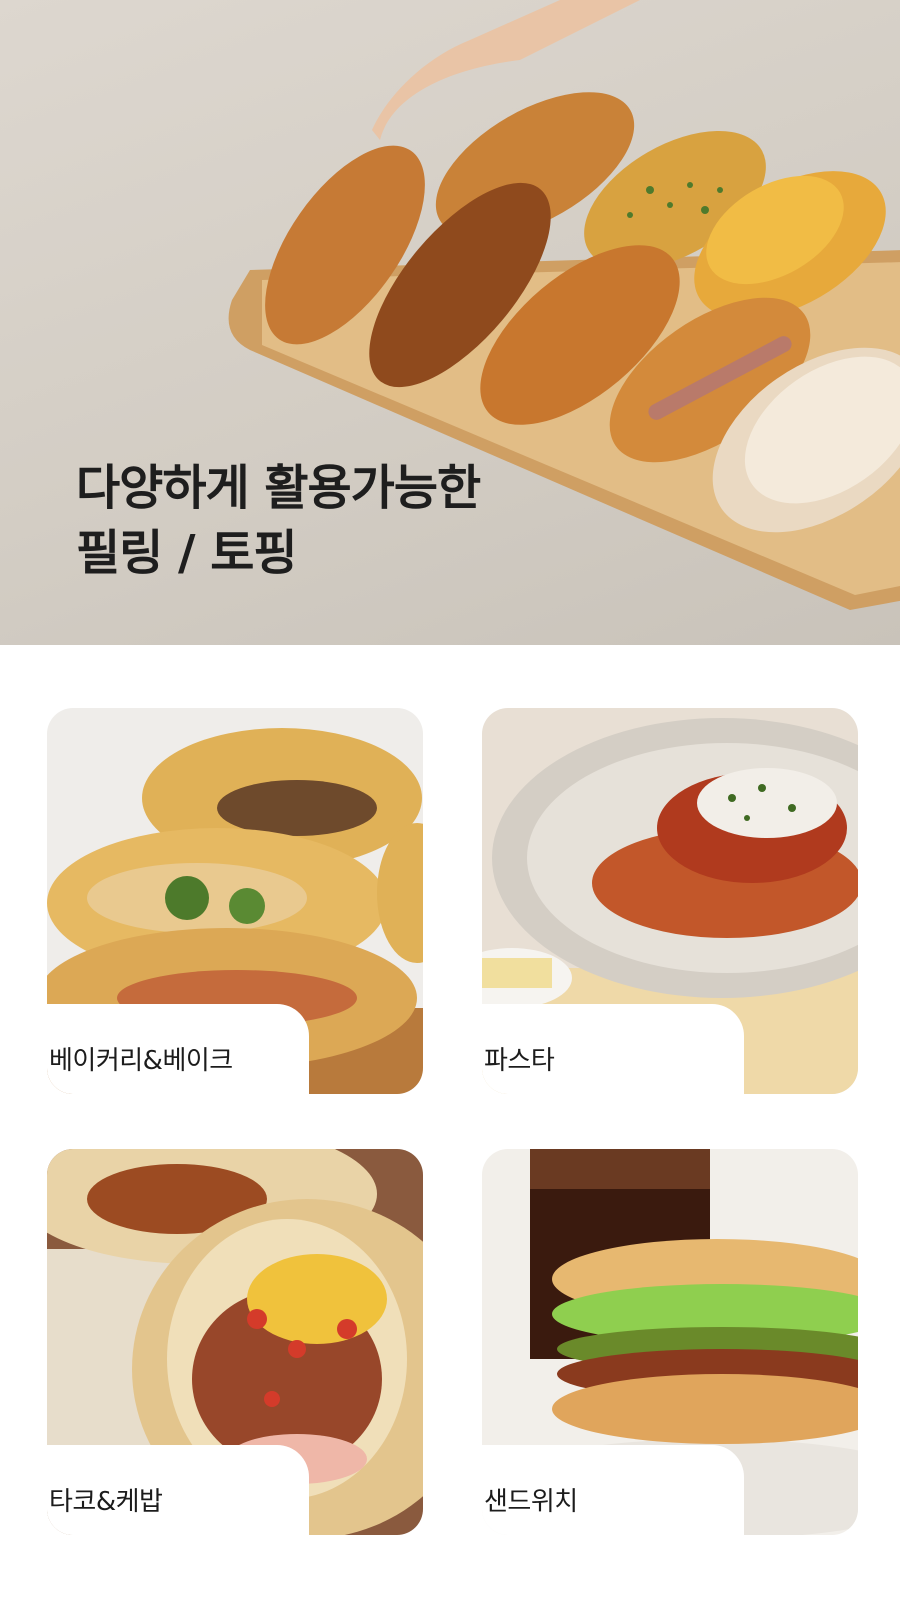  What do you see at coordinates (670, 901) in the screenshot?
I see `category-card-pasta: 파스타` at bounding box center [670, 901].